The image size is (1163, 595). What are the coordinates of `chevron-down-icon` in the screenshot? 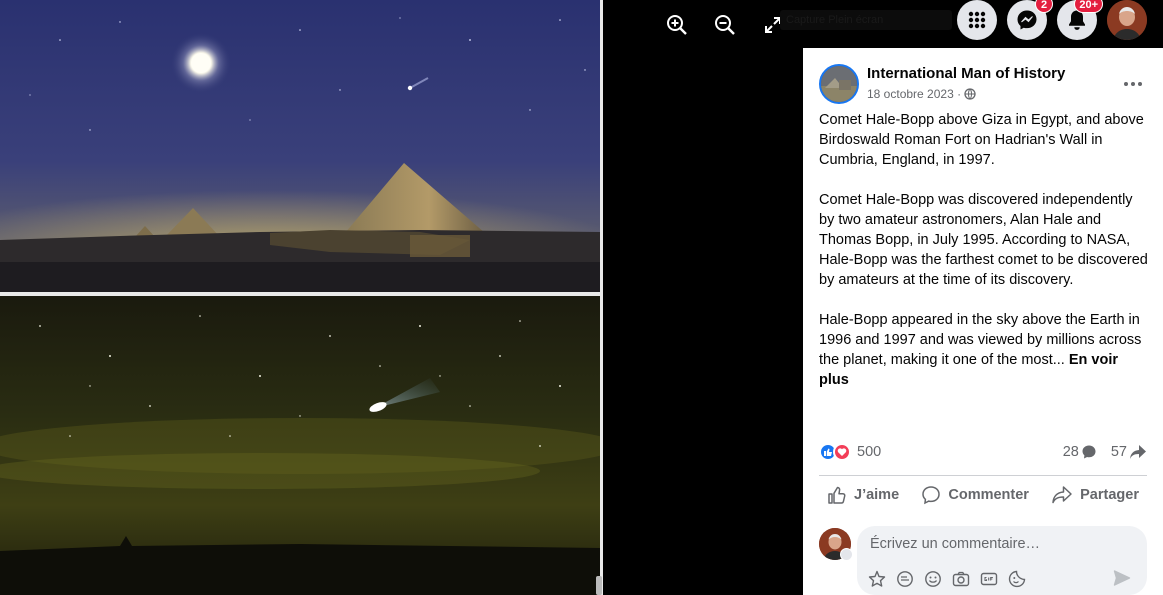 It's located at (846, 554).